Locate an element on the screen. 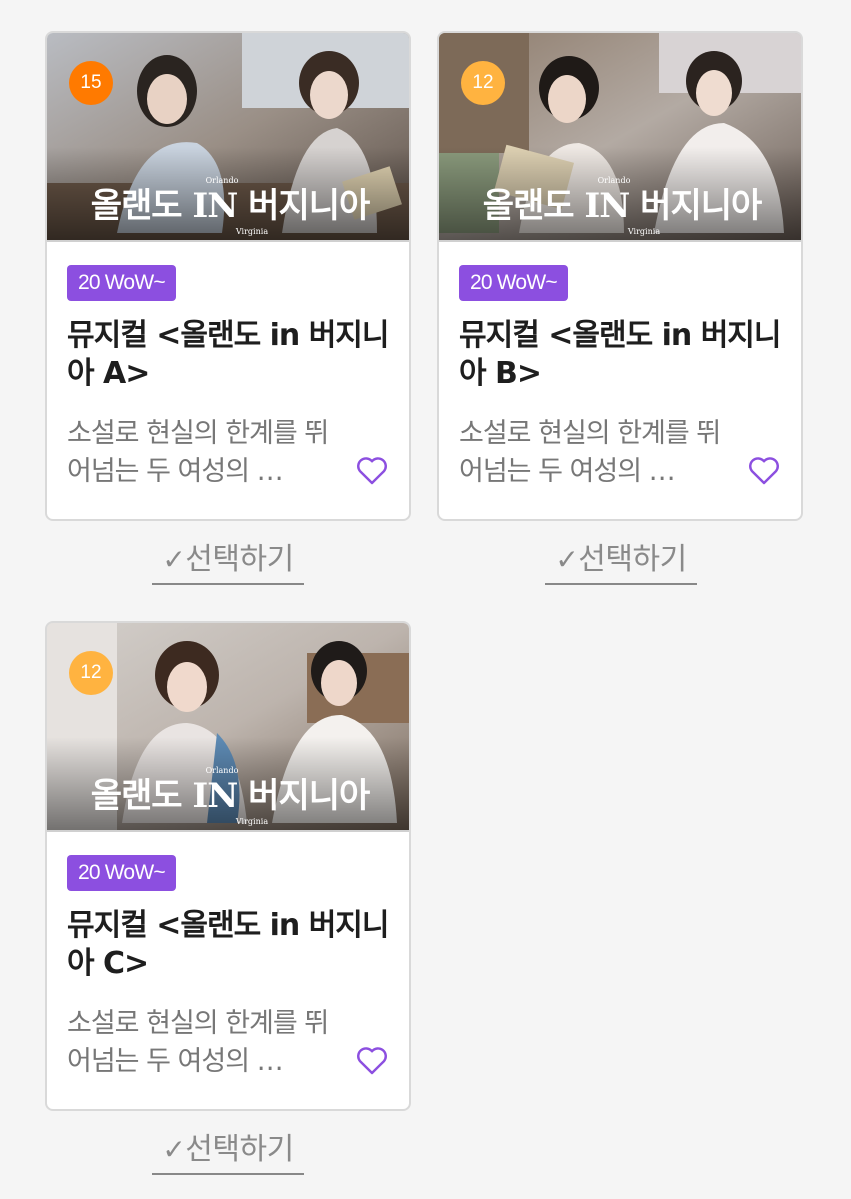  select-button-c: ✓선택하기 is located at coordinates (228, 1153).